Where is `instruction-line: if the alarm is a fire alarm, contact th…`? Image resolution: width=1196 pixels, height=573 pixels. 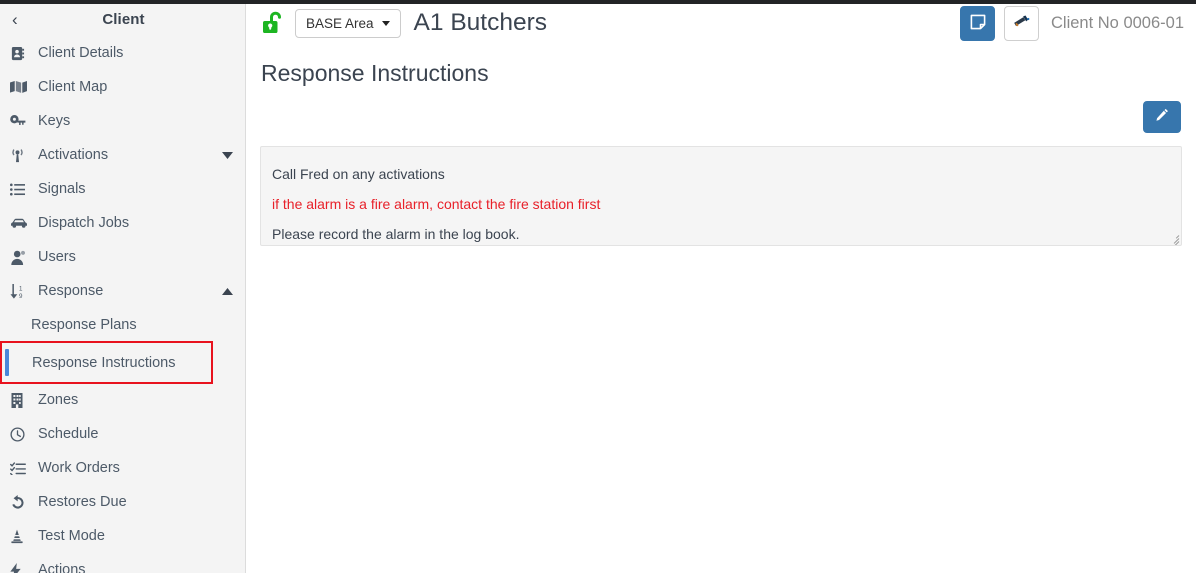 instruction-line: if the alarm is a fire alarm, contact th… is located at coordinates (436, 203).